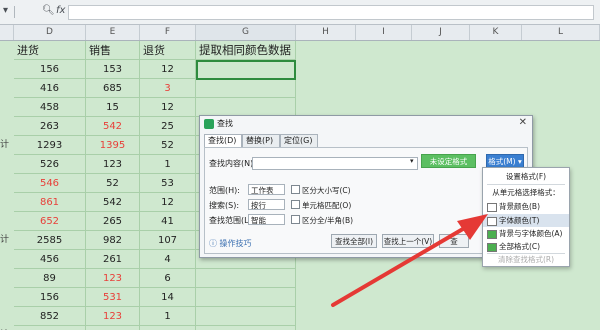 This screenshot has width=600, height=330. Describe the element at coordinates (168, 240) in the screenshot. I see `cell-returns: 107` at that location.